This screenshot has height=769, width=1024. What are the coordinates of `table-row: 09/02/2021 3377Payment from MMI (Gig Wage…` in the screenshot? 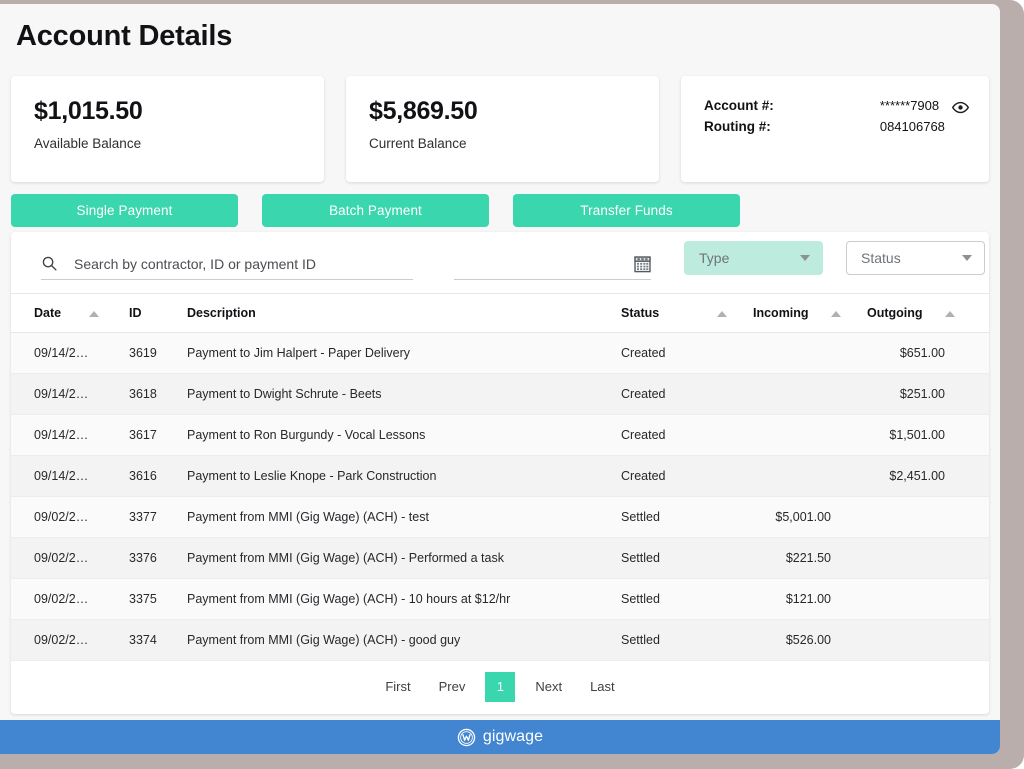 It's located at (500, 517).